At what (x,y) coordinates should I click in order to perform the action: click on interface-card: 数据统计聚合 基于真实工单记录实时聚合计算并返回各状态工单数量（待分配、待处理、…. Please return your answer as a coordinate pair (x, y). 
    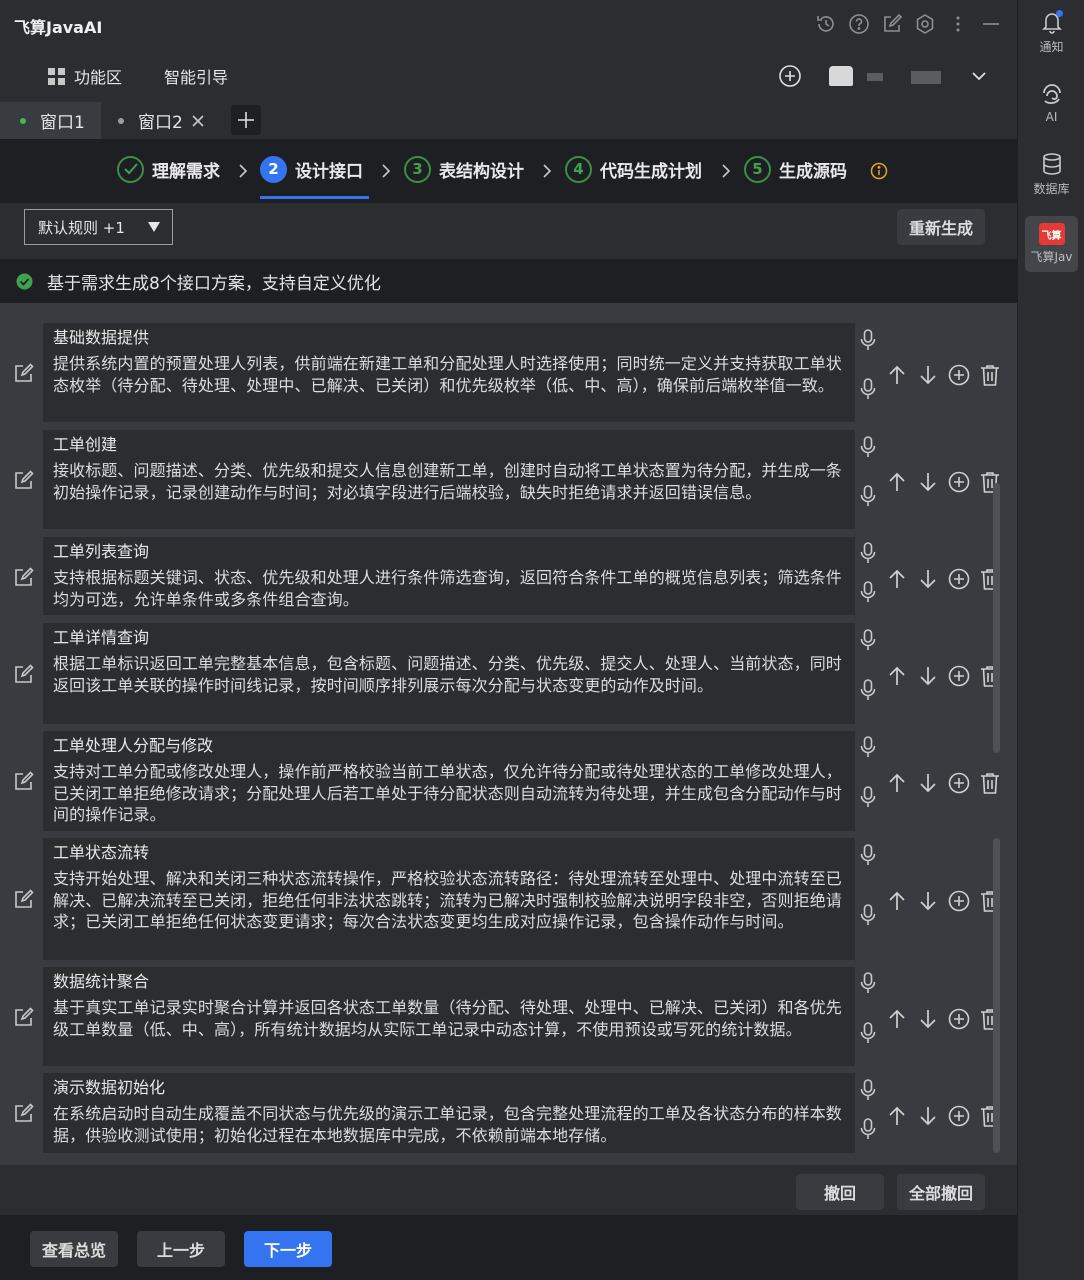
    Looking at the image, I should click on (449, 1016).